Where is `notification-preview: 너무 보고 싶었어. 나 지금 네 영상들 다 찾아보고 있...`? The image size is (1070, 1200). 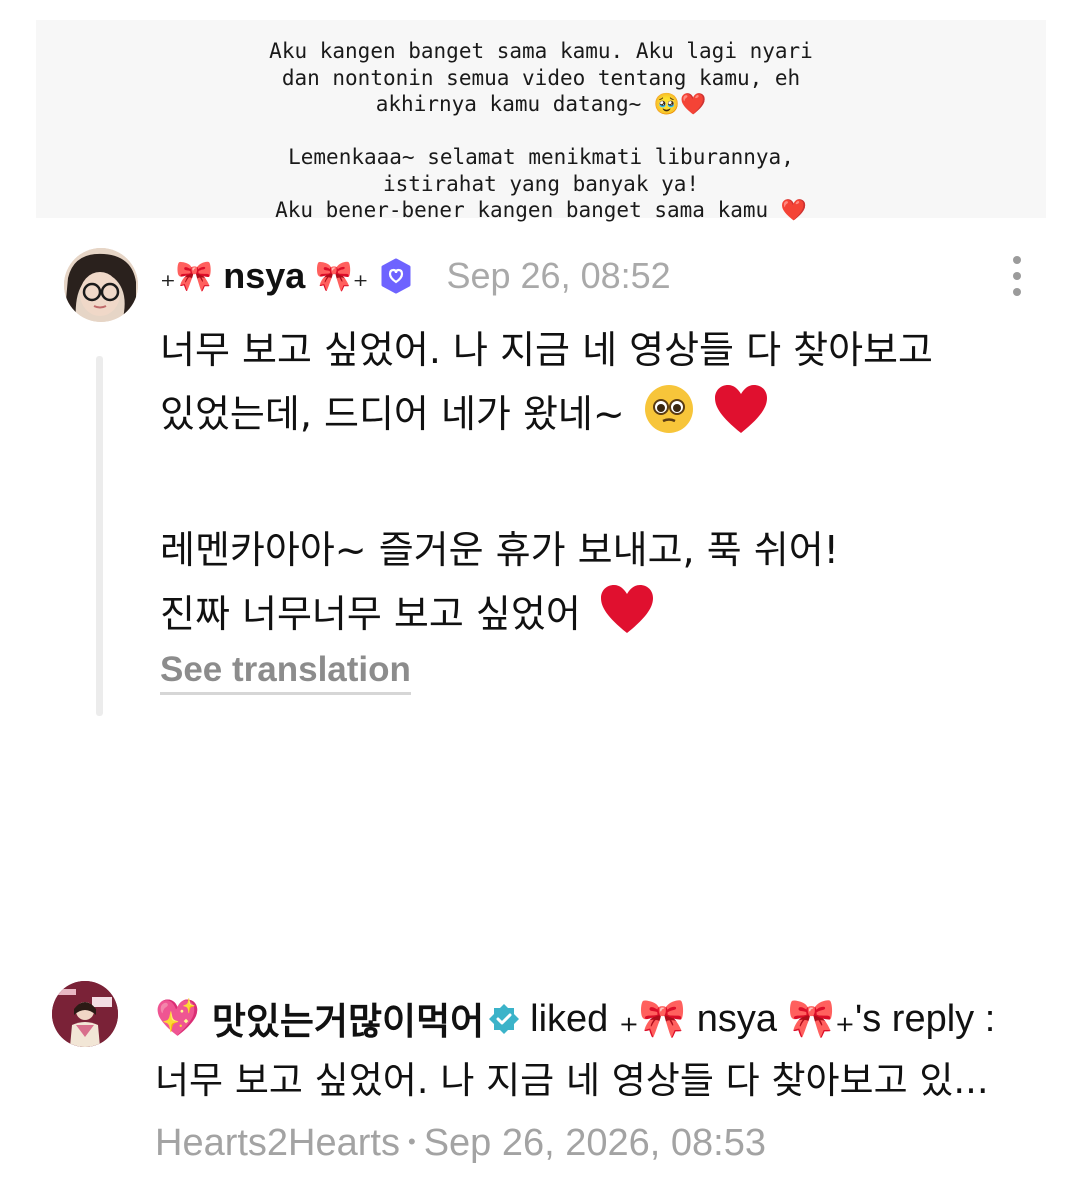 notification-preview: 너무 보고 싶었어. 나 지금 네 영상들 다 찾아보고 있... is located at coordinates (572, 1080).